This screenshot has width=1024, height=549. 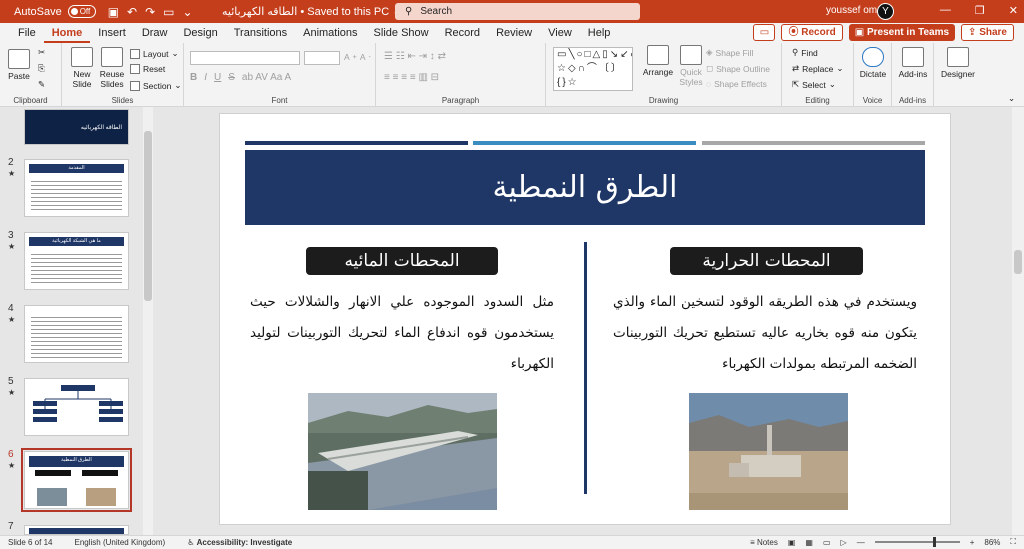 What do you see at coordinates (958, 63) in the screenshot?
I see `designer-button: Designer` at bounding box center [958, 63].